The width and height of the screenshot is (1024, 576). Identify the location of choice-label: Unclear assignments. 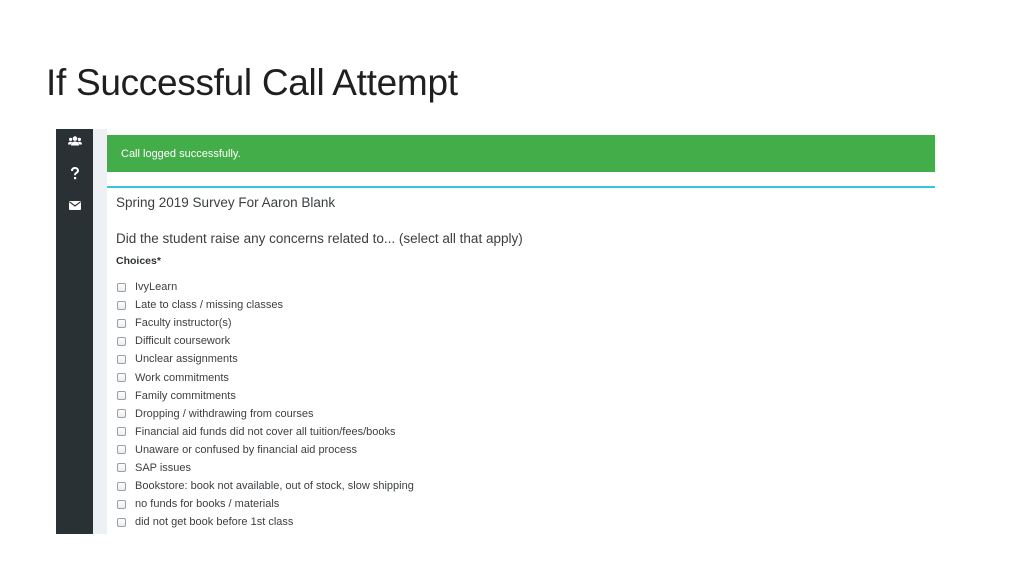
(186, 359).